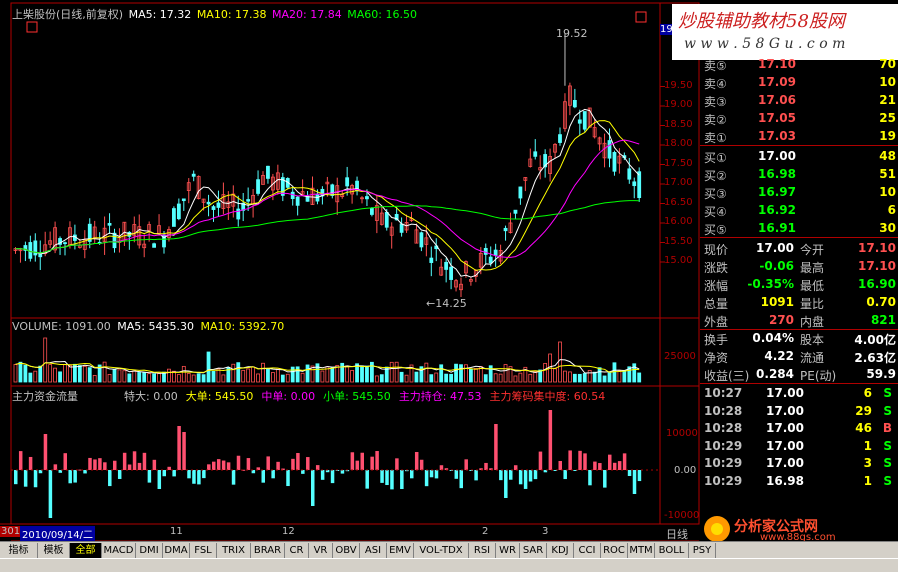  Describe the element at coordinates (288, 531) in the screenshot. I see `date-tick-12: 12` at that location.